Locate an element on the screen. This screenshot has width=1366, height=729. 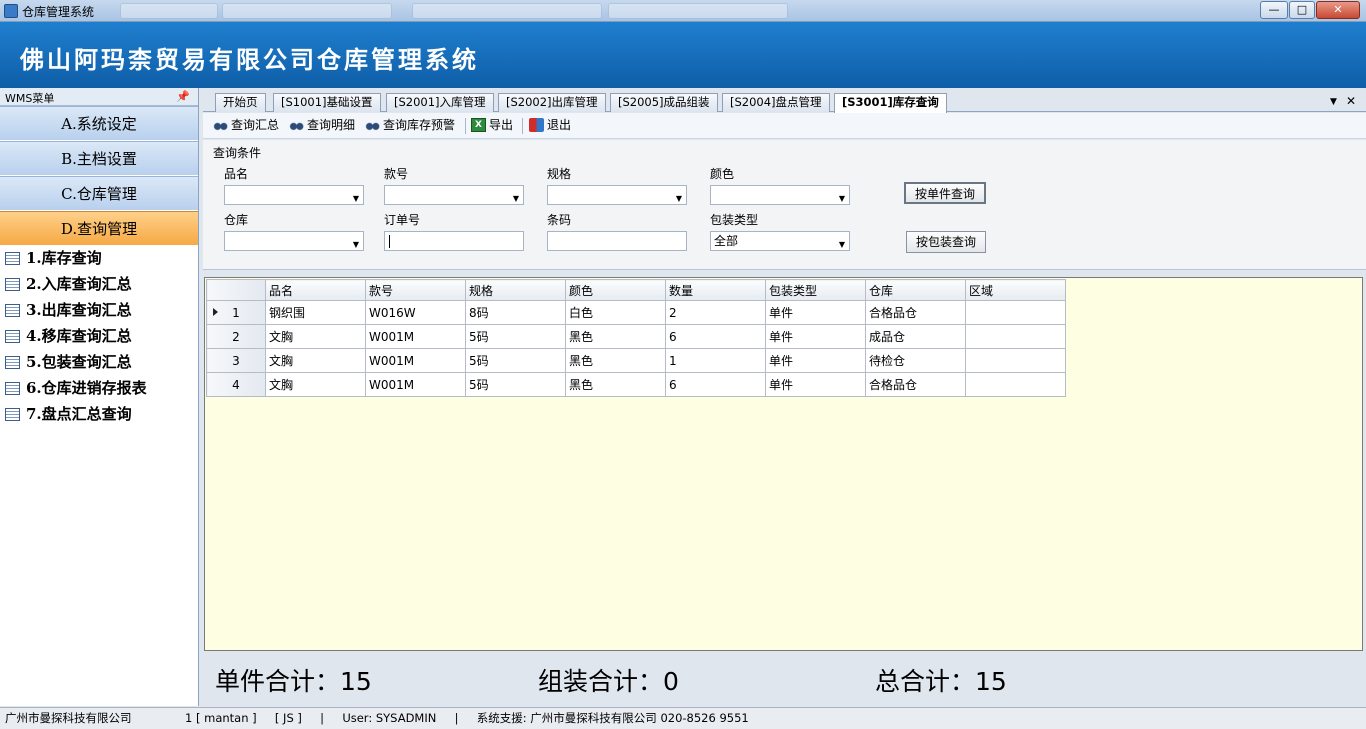
table-row: 3 文胸 W001M 5码 黑色 1 单件 待检仓 is located at coordinates (636, 360).